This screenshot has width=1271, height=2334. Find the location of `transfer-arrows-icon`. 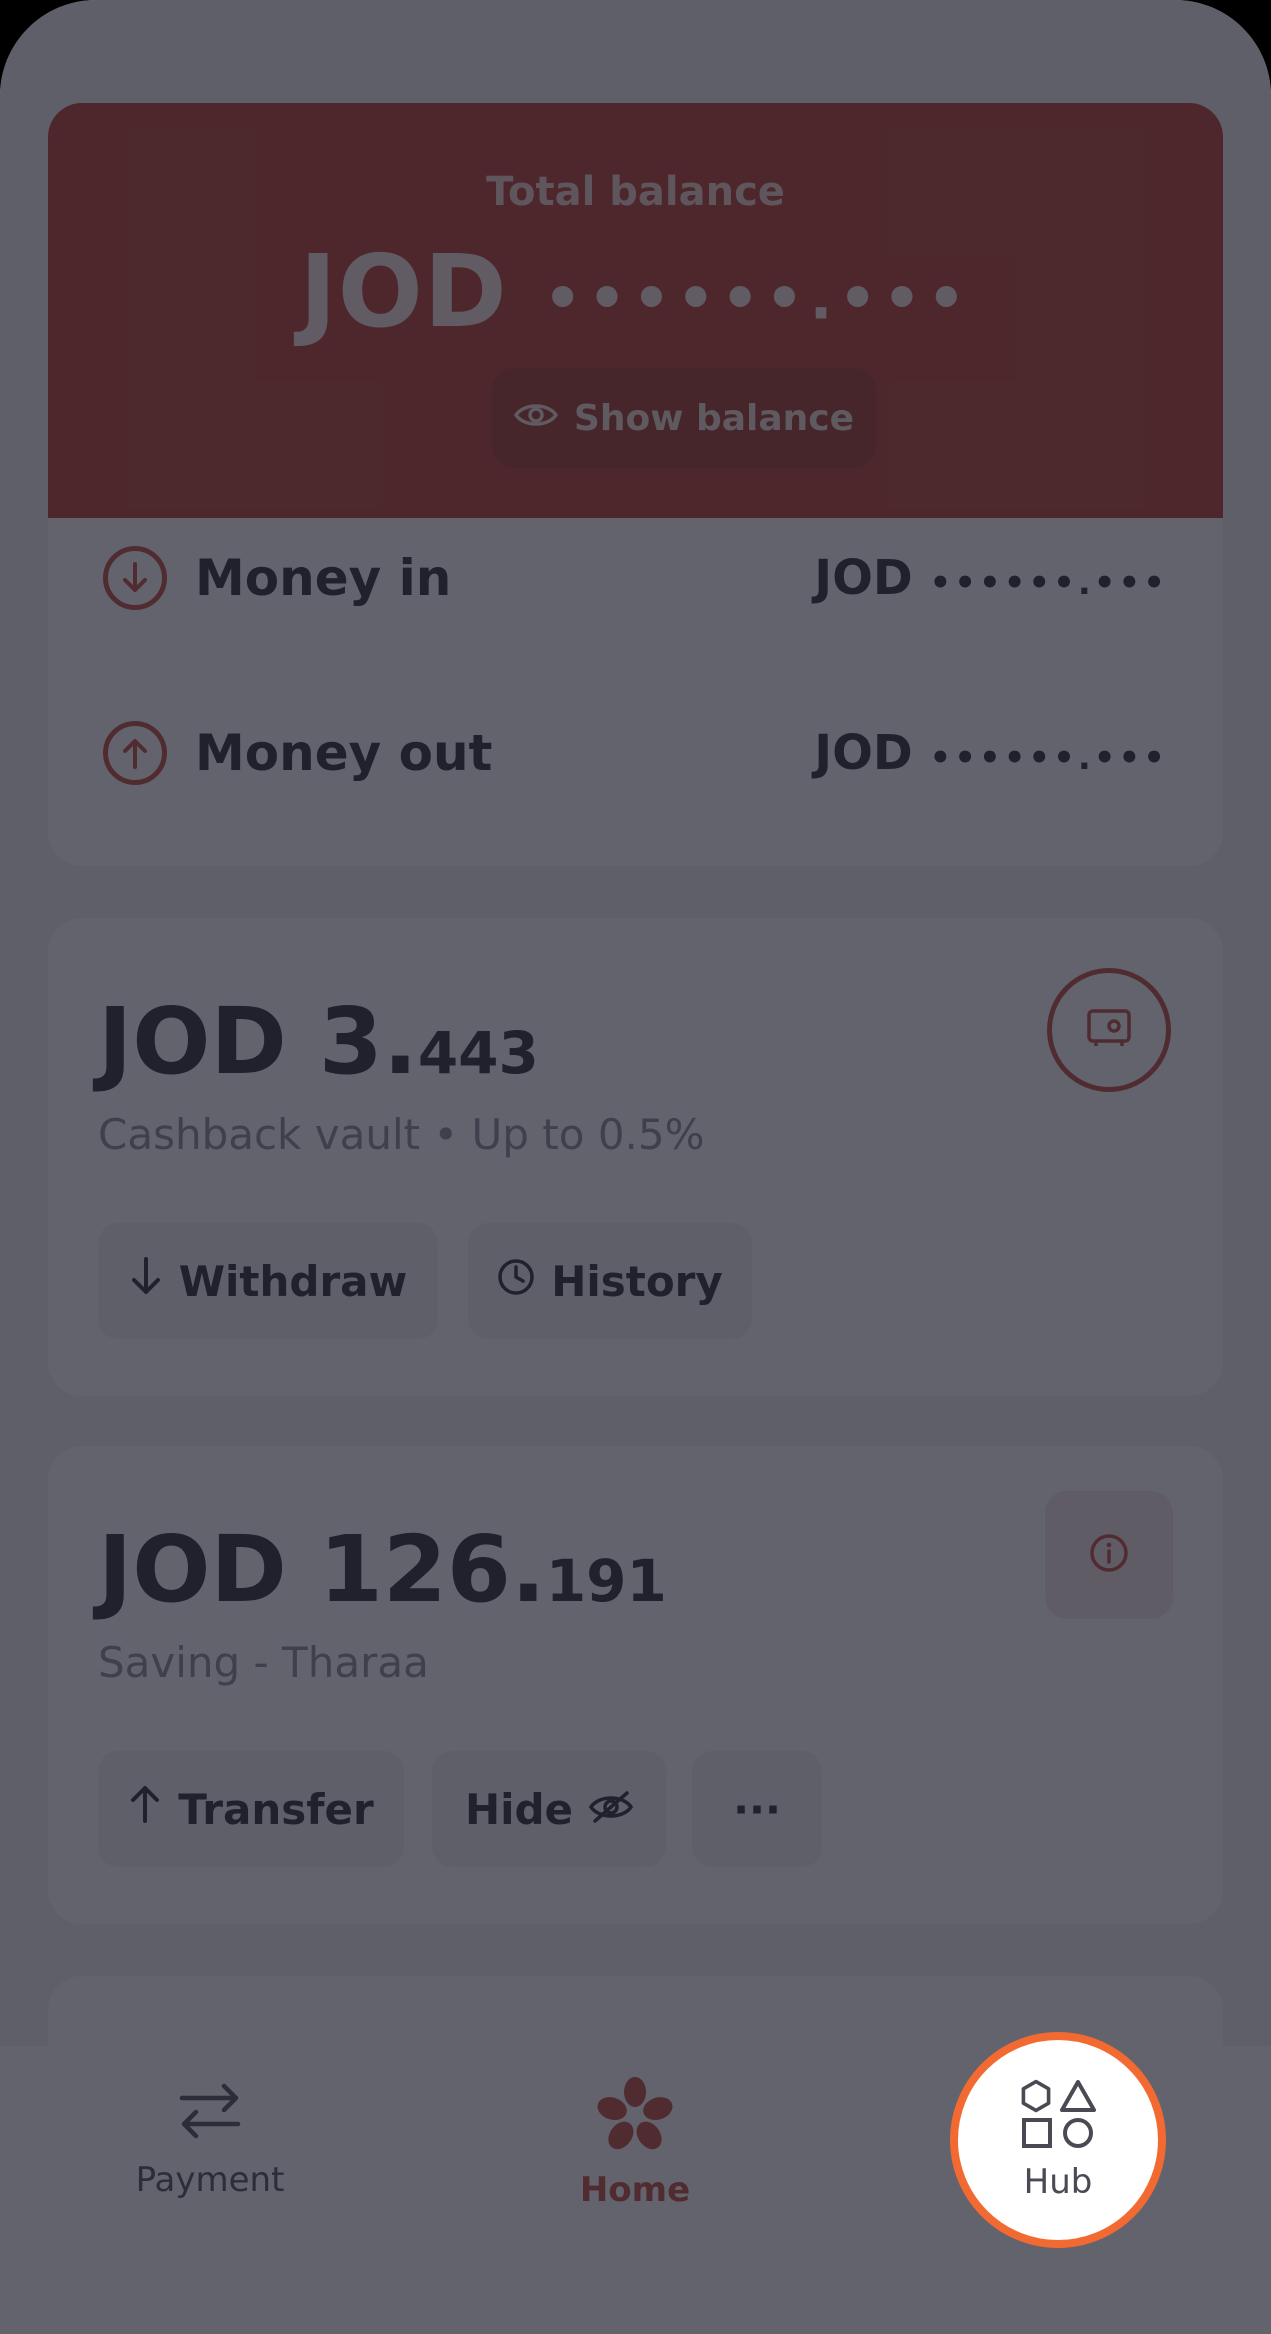

transfer-arrows-icon is located at coordinates (210, 2116).